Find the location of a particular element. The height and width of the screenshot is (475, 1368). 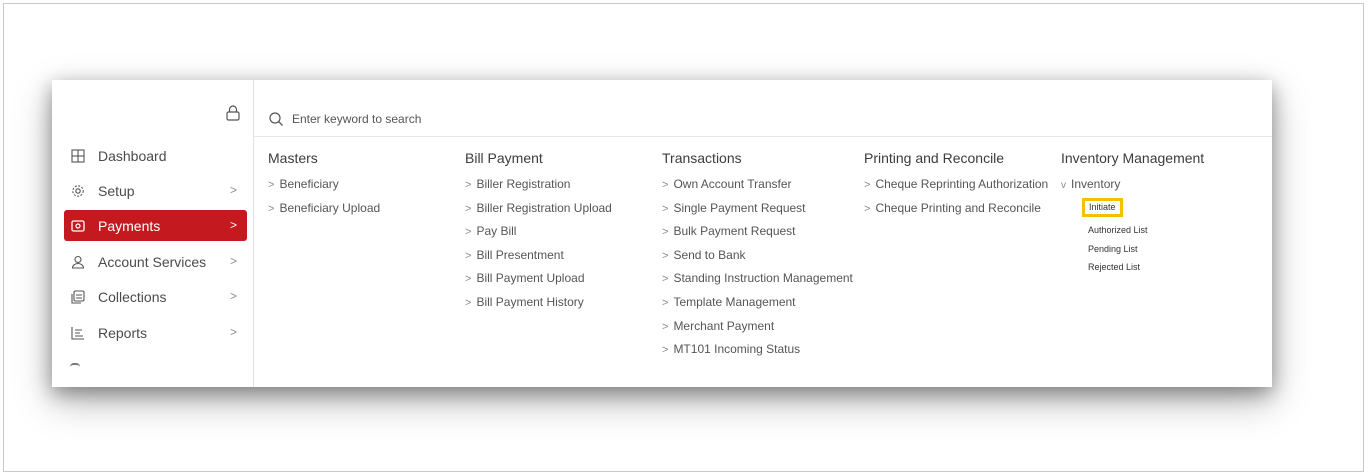

sidebar-item-payments: Payments > is located at coordinates (155, 225).